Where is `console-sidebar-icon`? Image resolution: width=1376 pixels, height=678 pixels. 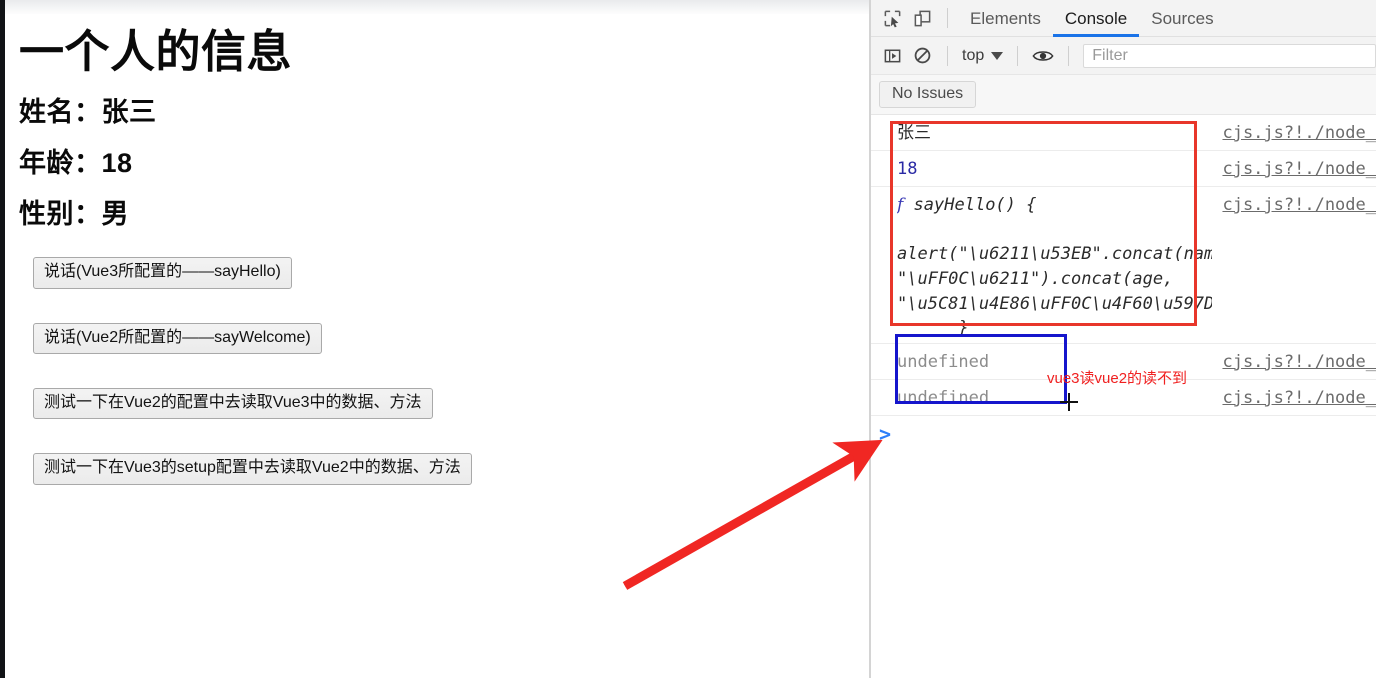 console-sidebar-icon is located at coordinates (892, 56).